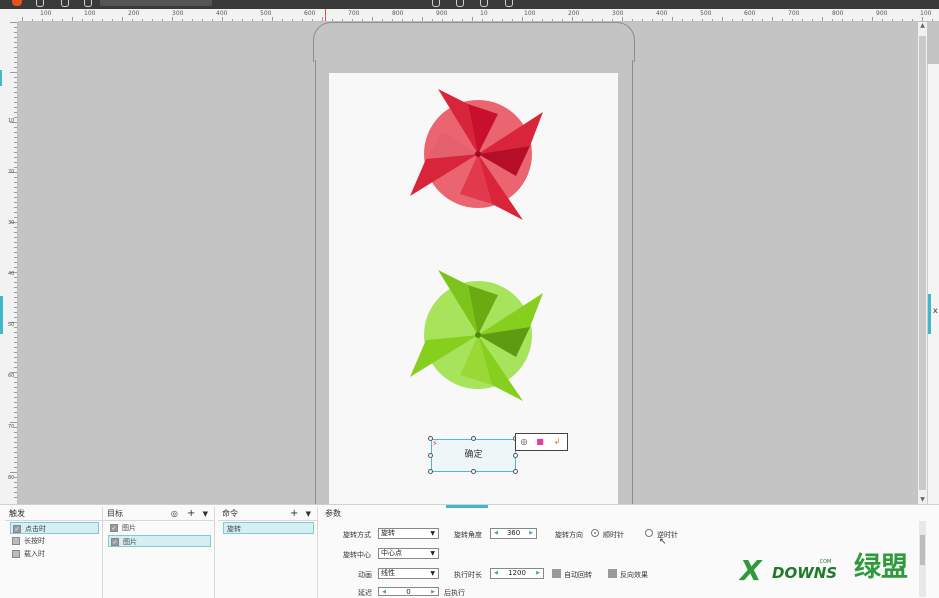  What do you see at coordinates (513, 533) in the screenshot?
I see `rotate-angle-stepper: ◀ 360 ▶` at bounding box center [513, 533].